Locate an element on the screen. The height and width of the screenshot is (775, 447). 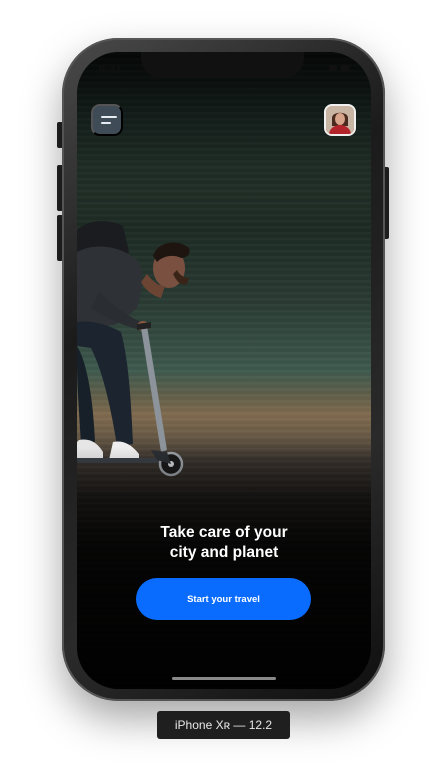
user-avatar-icon is located at coordinates (340, 120).